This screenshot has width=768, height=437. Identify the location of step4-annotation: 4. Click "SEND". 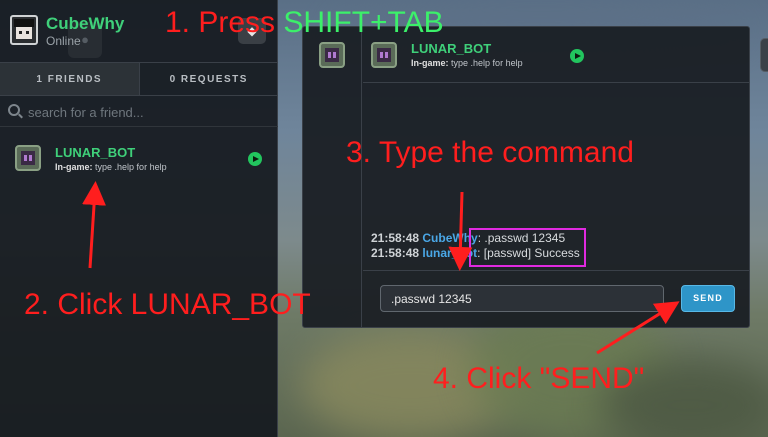
(539, 378).